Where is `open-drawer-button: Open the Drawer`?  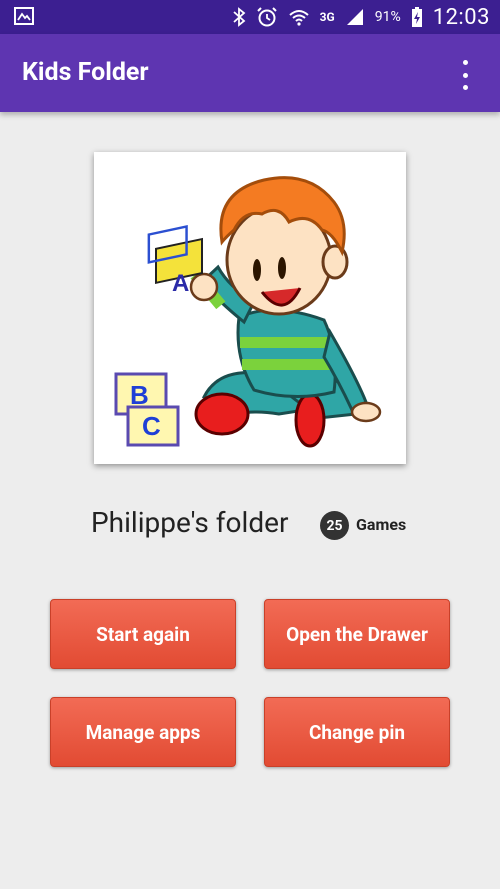 open-drawer-button: Open the Drawer is located at coordinates (357, 634).